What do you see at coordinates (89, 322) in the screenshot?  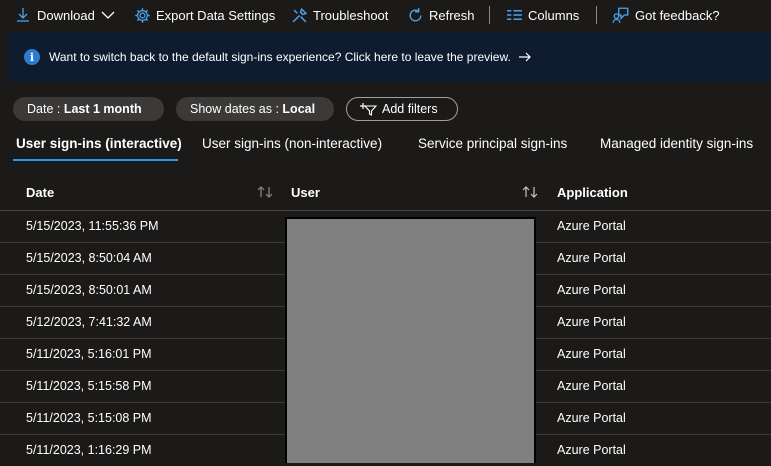 I see `date-cell: 5/12/2023, 7:41:32 AM` at bounding box center [89, 322].